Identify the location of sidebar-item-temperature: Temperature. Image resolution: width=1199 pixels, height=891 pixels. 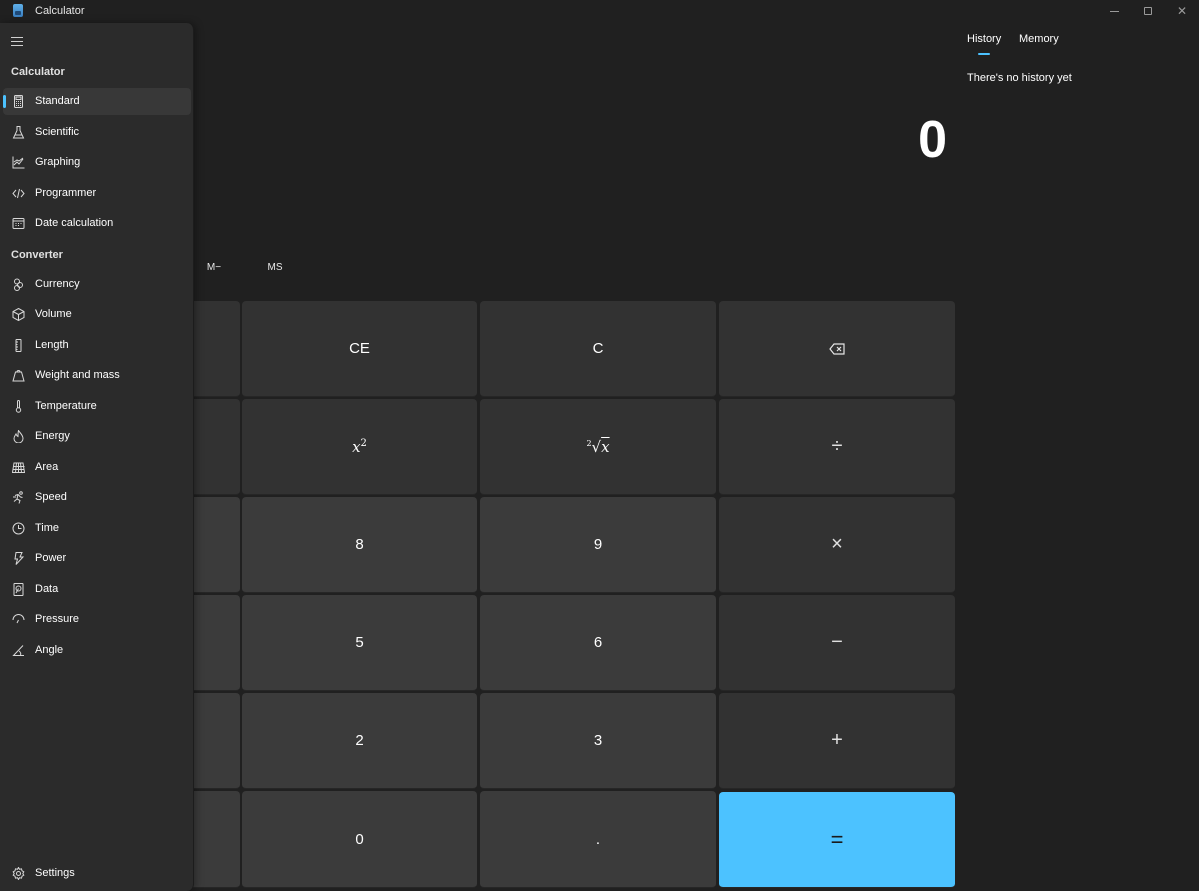
(97, 406).